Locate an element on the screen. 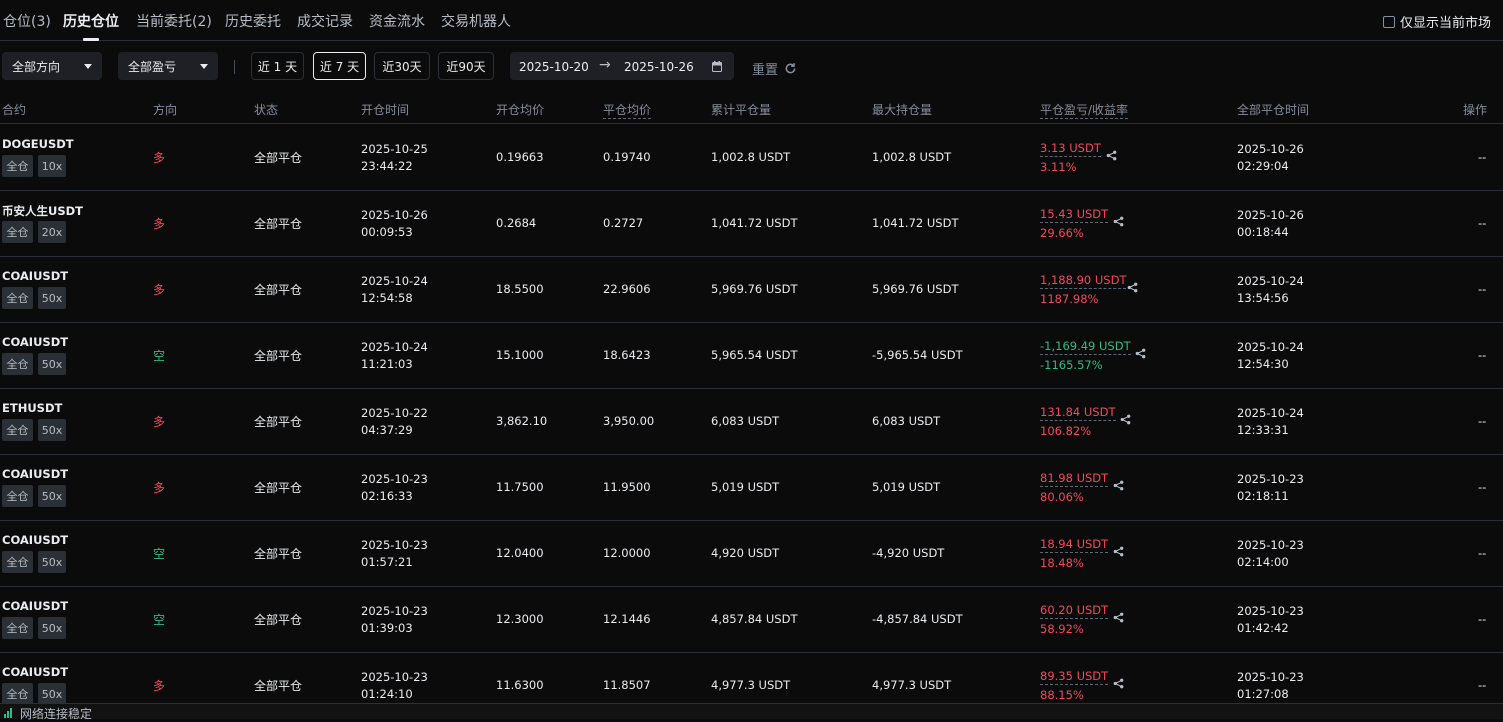 The image size is (1503, 722). pnl-amount: 60.20 USDT is located at coordinates (1074, 611).